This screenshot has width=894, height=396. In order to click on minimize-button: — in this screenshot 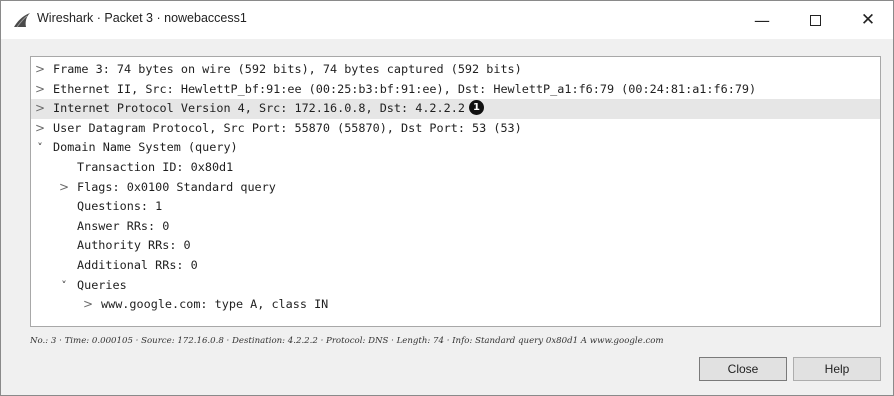, I will do `click(762, 20)`.